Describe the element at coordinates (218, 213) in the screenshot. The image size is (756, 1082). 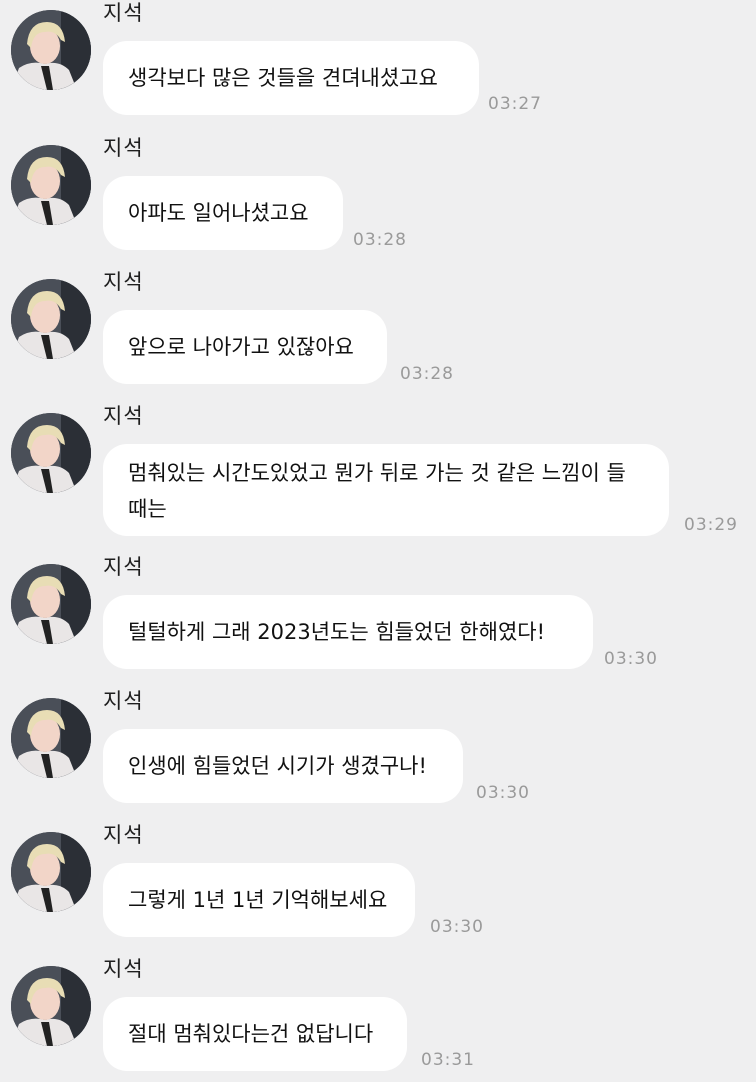
I see `message-text: 아파도 일어나셨고요` at that location.